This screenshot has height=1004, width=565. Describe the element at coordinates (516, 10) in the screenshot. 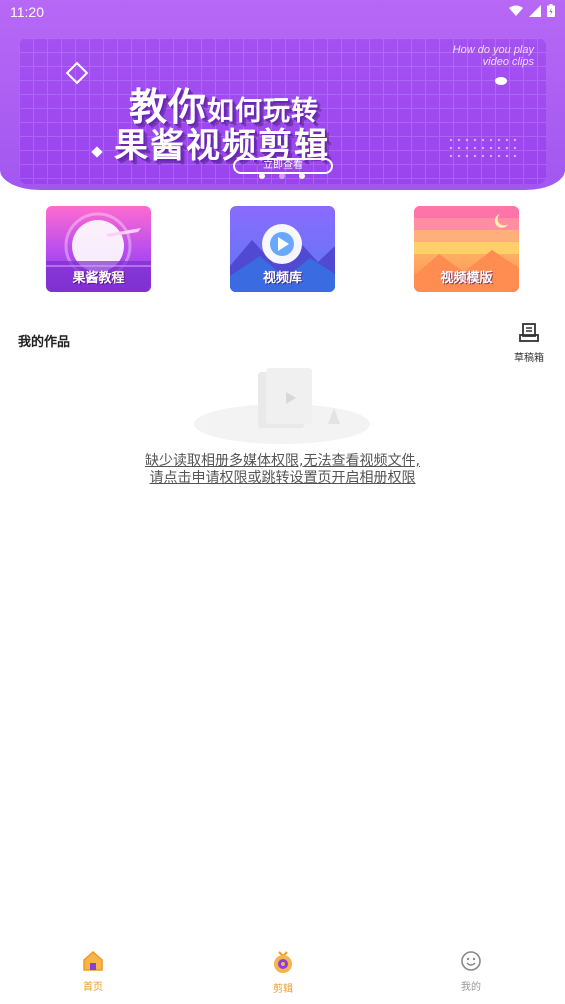

I see `wifi-icon` at that location.